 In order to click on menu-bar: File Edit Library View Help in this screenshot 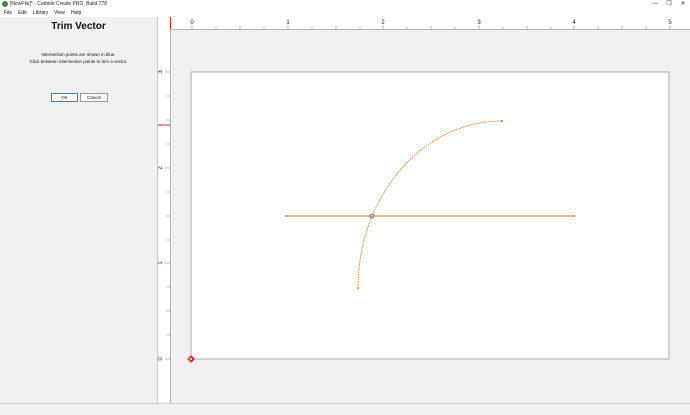, I will do `click(345, 13)`.